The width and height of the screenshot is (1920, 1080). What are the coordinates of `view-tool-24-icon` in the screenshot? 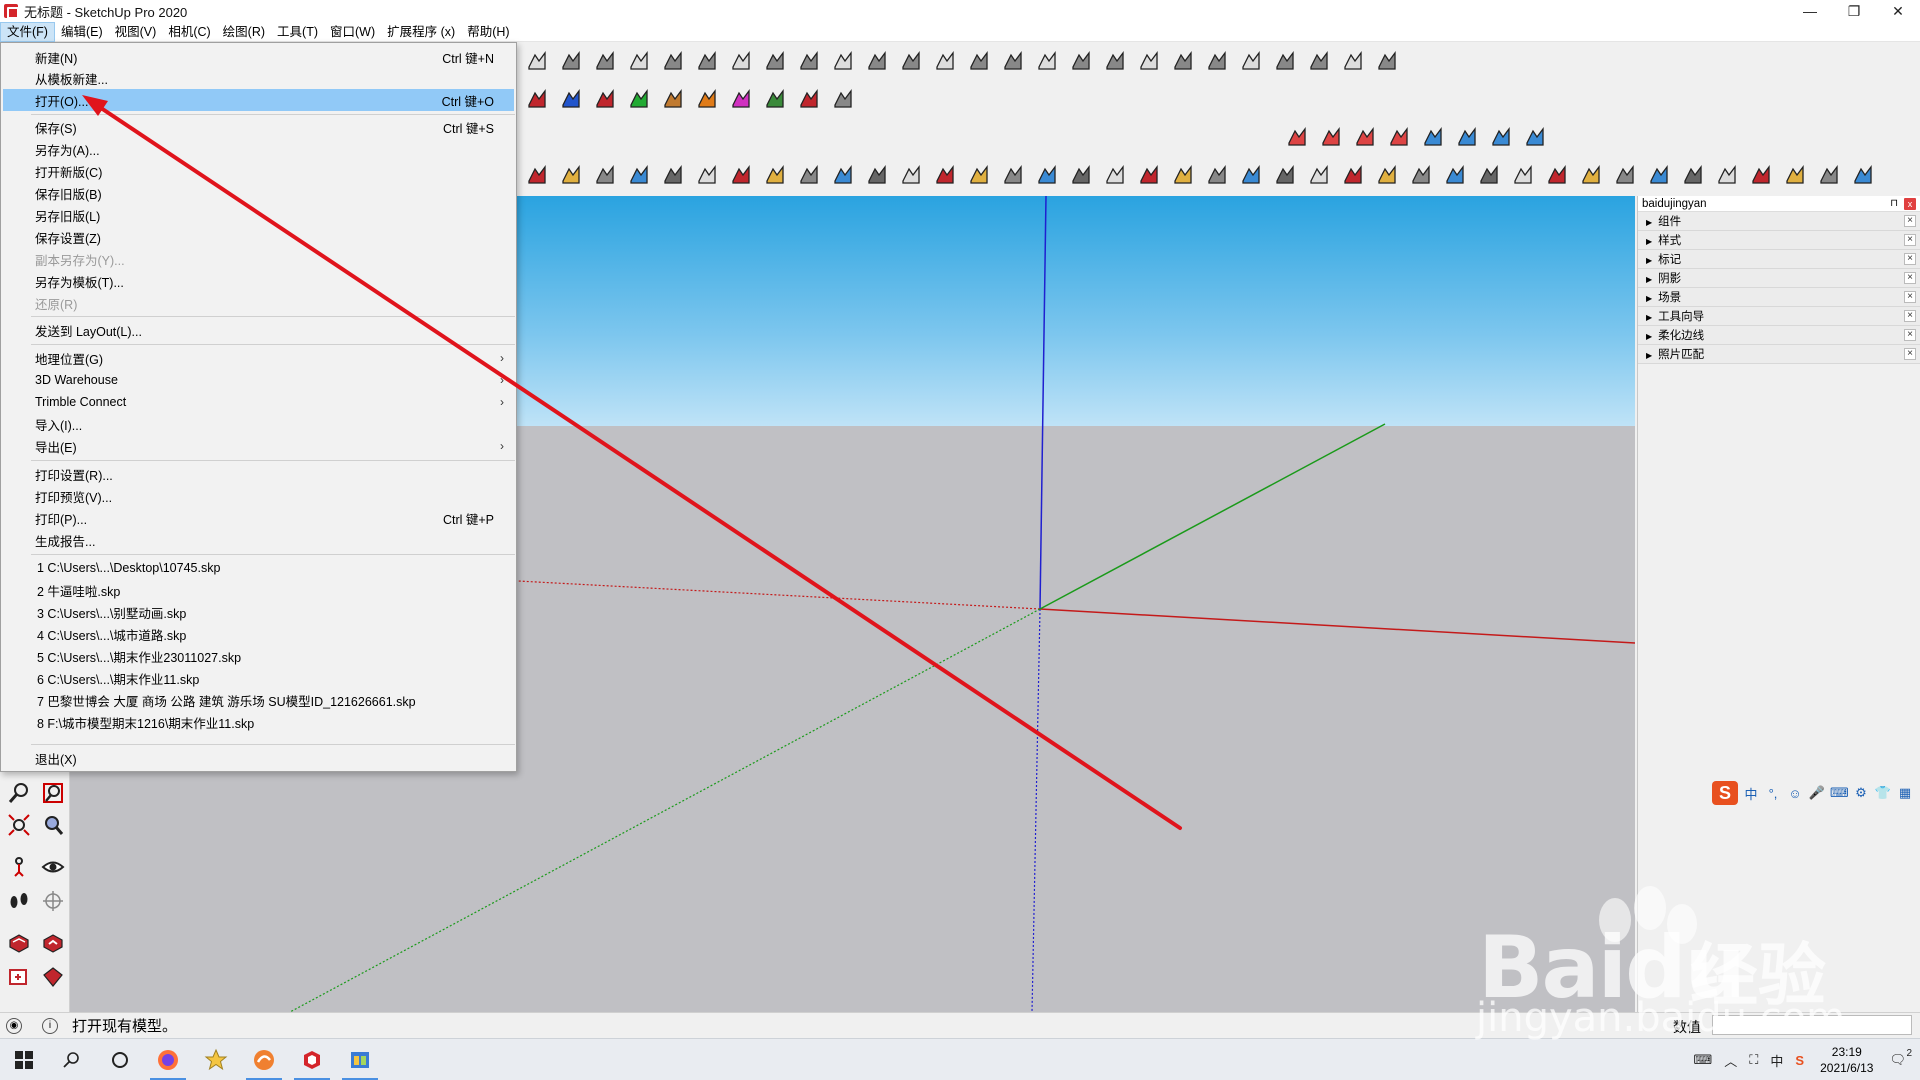 It's located at (1319, 175).